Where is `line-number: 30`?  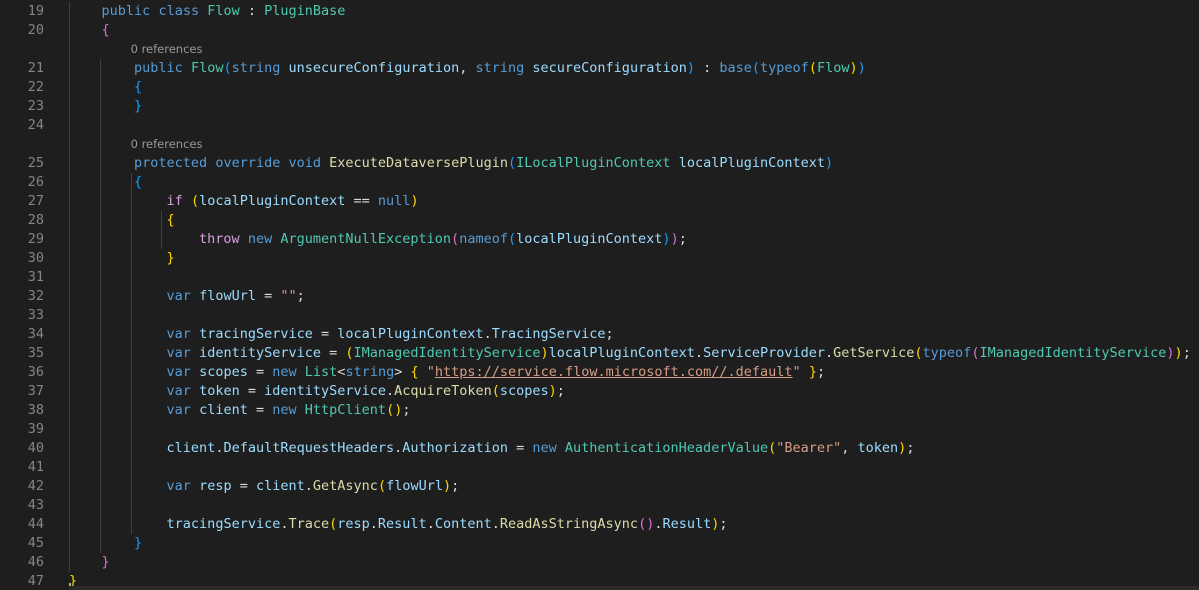 line-number: 30 is located at coordinates (22, 258).